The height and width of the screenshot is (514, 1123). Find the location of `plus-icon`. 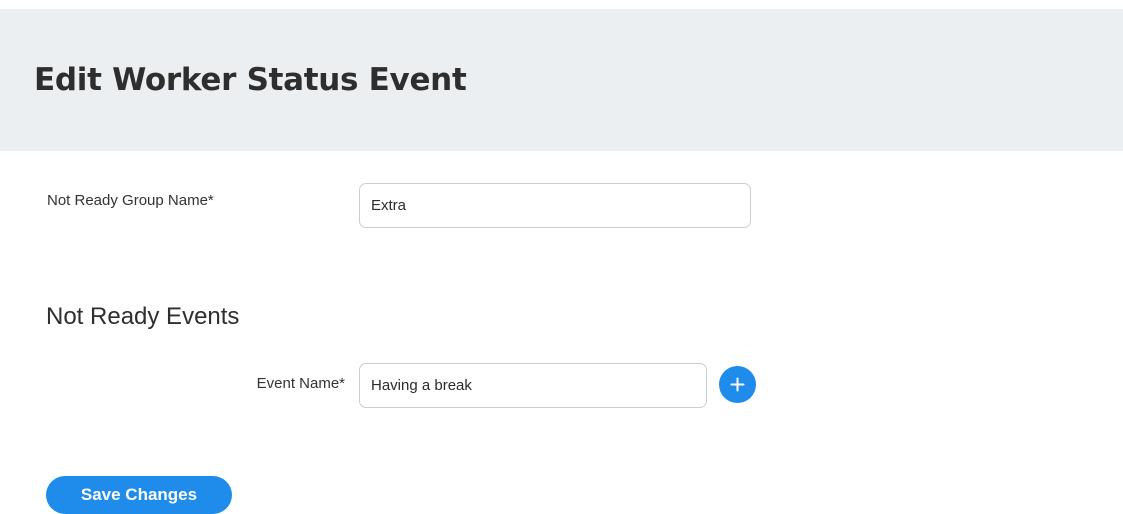

plus-icon is located at coordinates (737, 384).